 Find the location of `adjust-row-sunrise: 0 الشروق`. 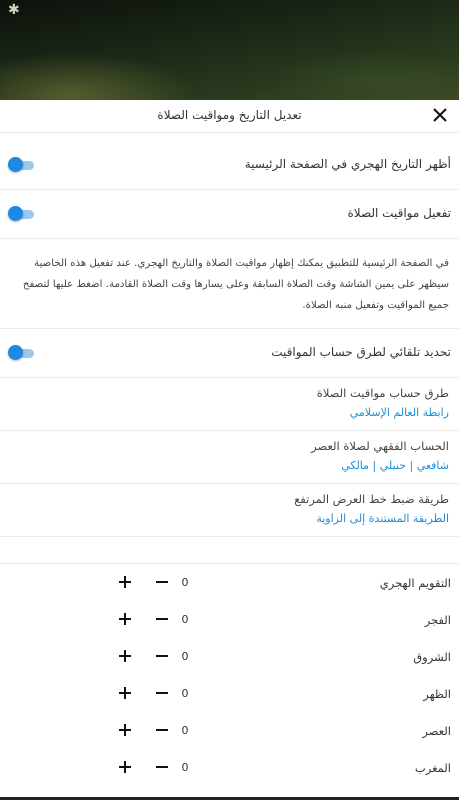

adjust-row-sunrise: 0 الشروق is located at coordinates (229, 656).